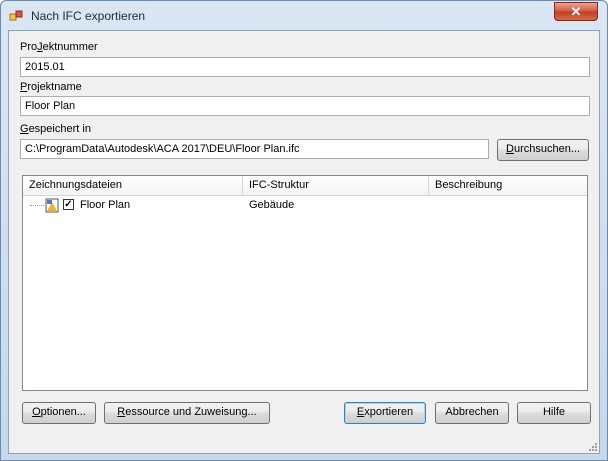  I want to click on projektnummer-label: ProJektnummer, so click(59, 47).